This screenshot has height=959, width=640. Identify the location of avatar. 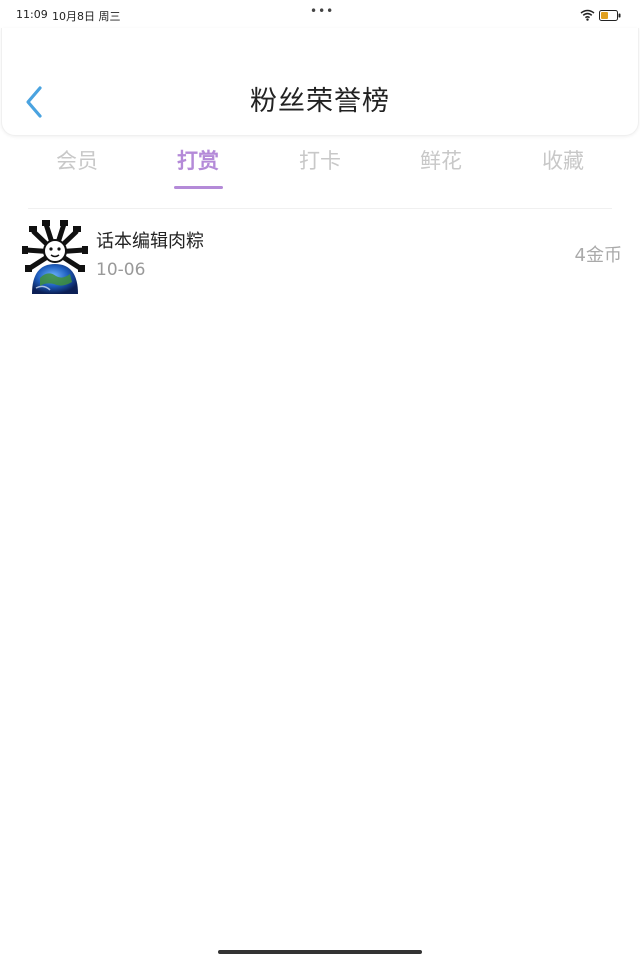
(55, 256).